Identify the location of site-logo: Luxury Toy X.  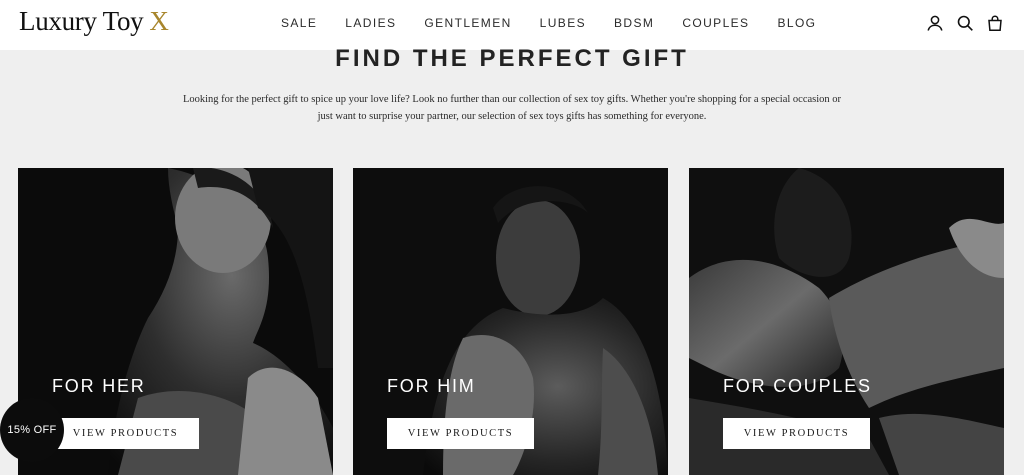
(94, 21).